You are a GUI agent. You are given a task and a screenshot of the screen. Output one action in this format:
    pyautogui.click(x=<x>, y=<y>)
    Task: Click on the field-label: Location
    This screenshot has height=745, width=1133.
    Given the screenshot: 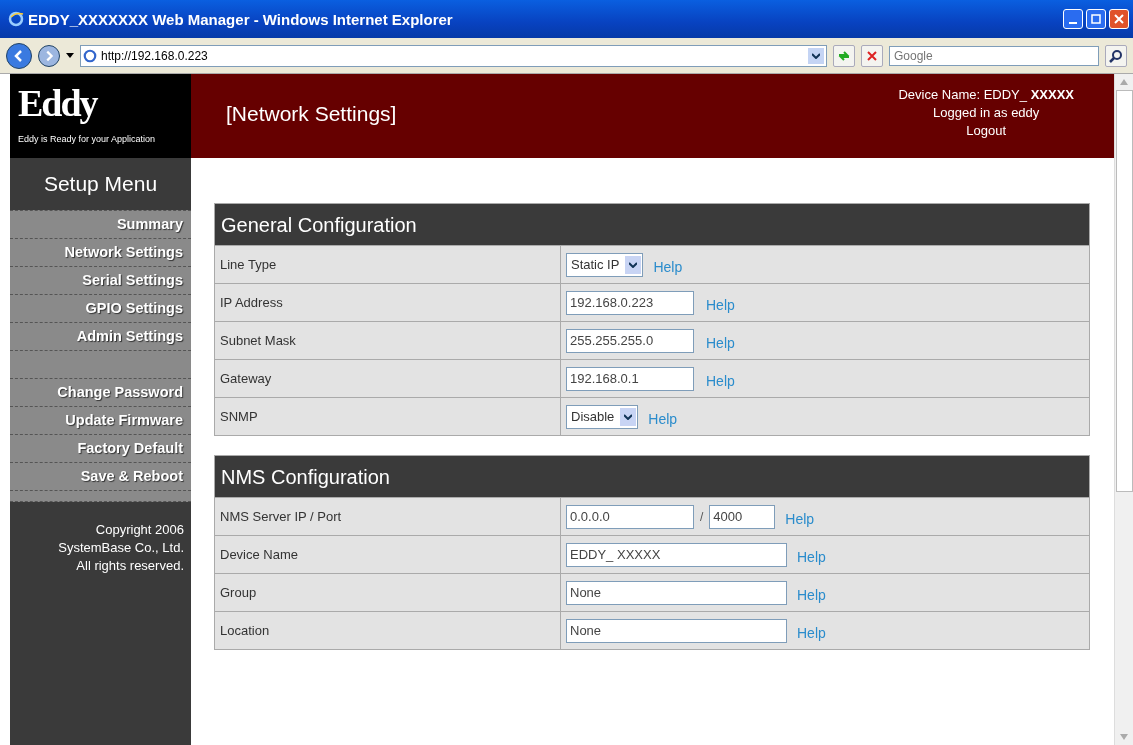 What is the action you would take?
    pyautogui.click(x=388, y=630)
    